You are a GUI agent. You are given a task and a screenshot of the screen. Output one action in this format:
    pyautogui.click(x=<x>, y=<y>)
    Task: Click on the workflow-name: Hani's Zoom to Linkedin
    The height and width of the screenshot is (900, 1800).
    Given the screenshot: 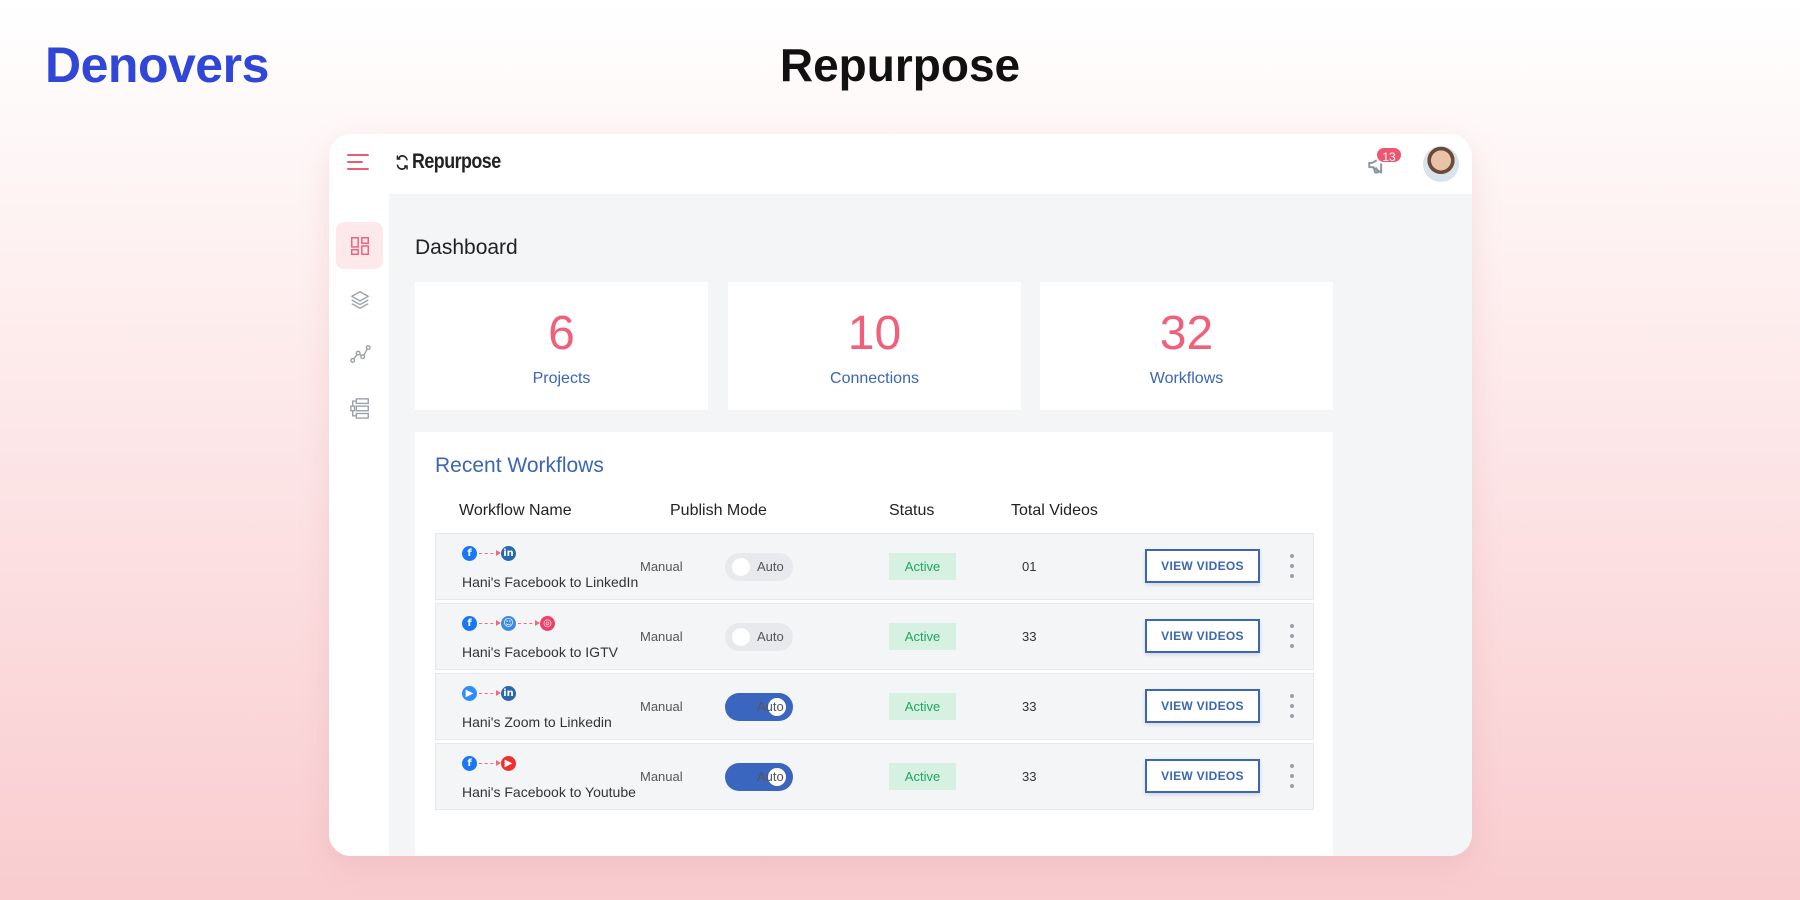 What is the action you would take?
    pyautogui.click(x=537, y=722)
    